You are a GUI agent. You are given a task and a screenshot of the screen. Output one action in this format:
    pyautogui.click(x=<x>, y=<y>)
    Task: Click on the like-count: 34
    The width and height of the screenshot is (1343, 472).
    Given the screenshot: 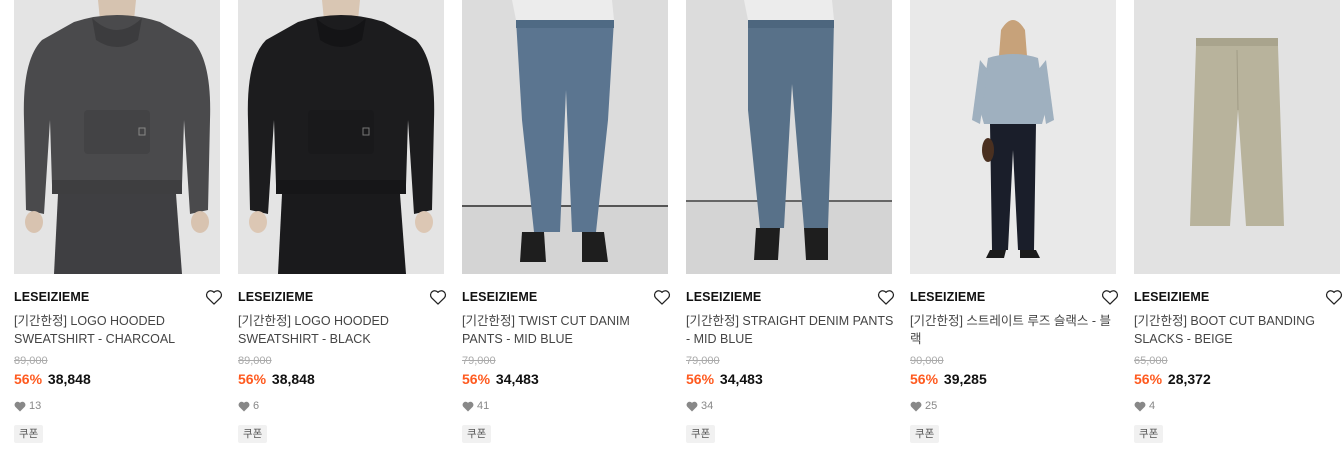 What is the action you would take?
    pyautogui.click(x=789, y=406)
    